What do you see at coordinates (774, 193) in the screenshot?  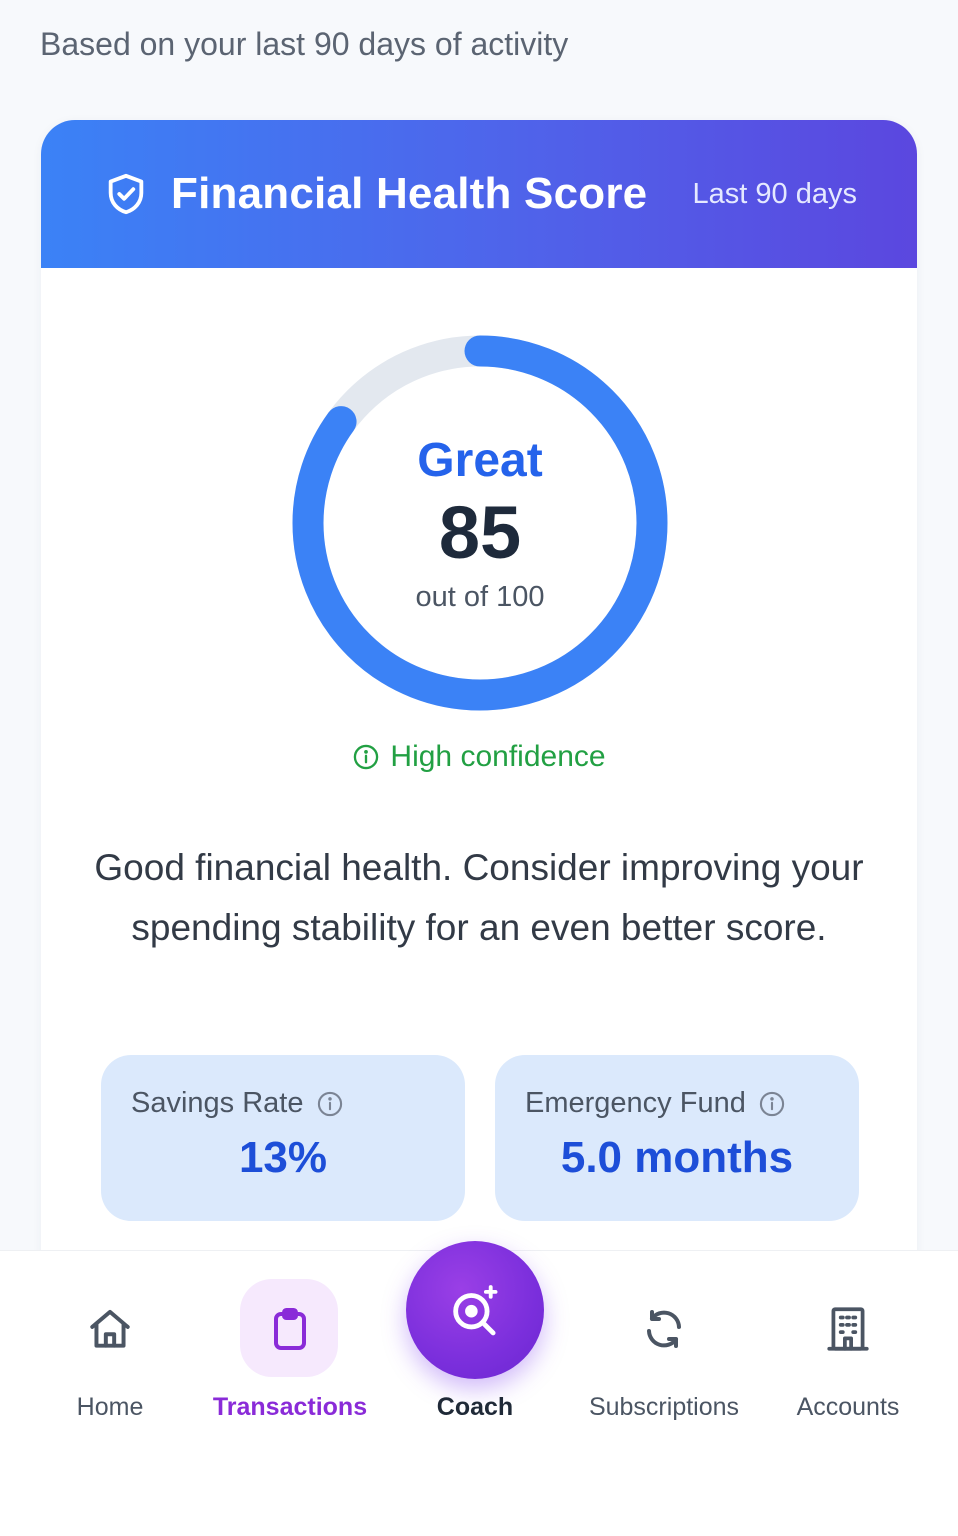 I see `card-range-label: Last 90 days` at bounding box center [774, 193].